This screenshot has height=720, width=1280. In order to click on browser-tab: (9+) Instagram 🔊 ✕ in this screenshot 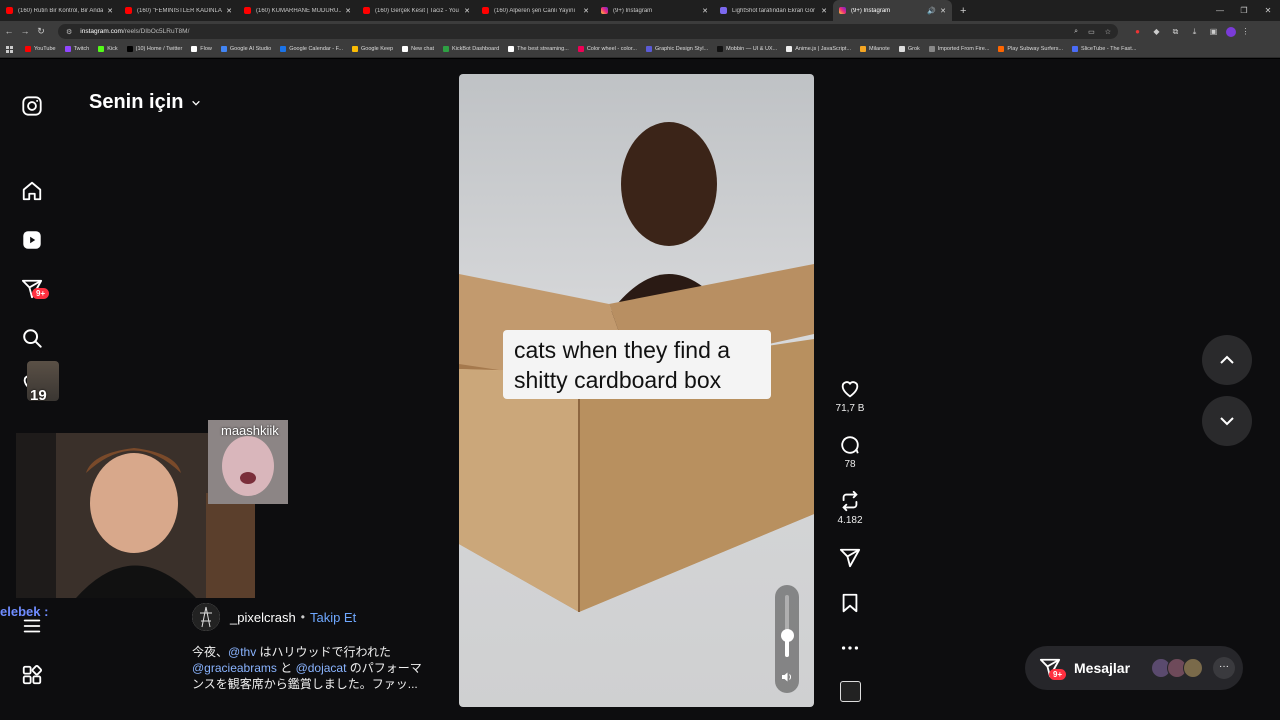, I will do `click(892, 10)`.